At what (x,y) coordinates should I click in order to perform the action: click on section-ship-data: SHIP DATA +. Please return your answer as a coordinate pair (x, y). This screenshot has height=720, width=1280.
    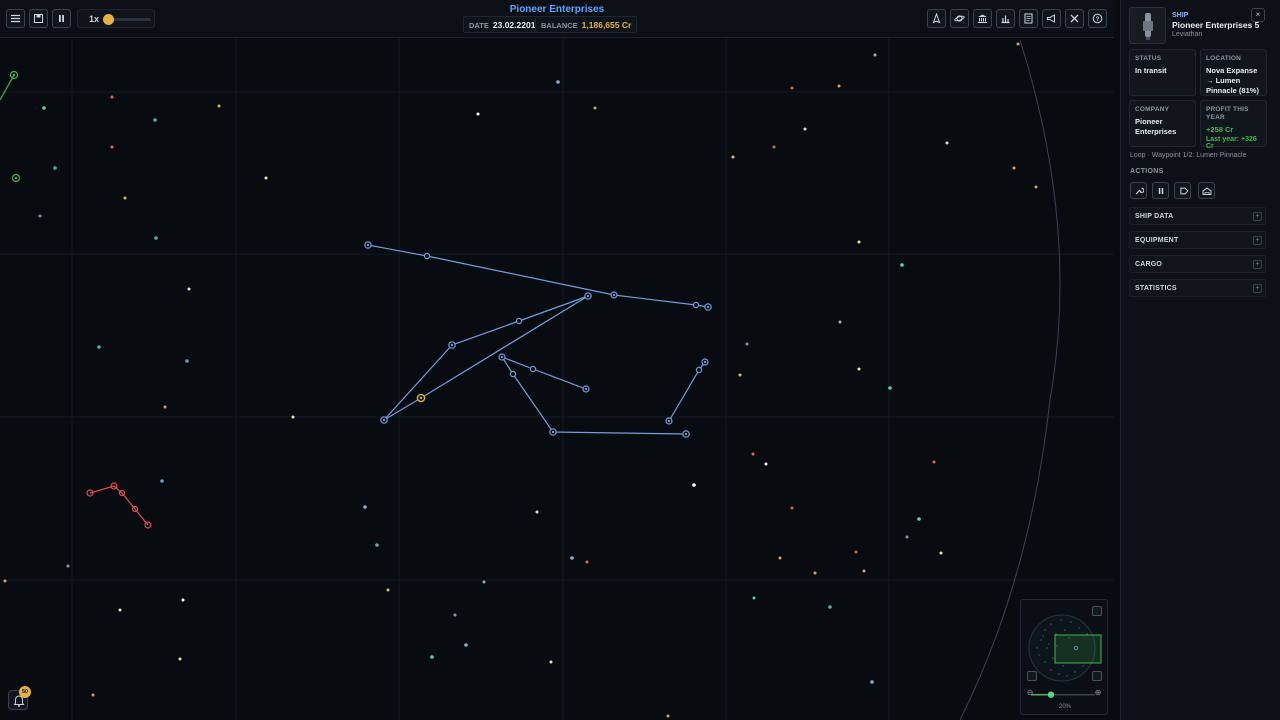
    Looking at the image, I should click on (1197, 216).